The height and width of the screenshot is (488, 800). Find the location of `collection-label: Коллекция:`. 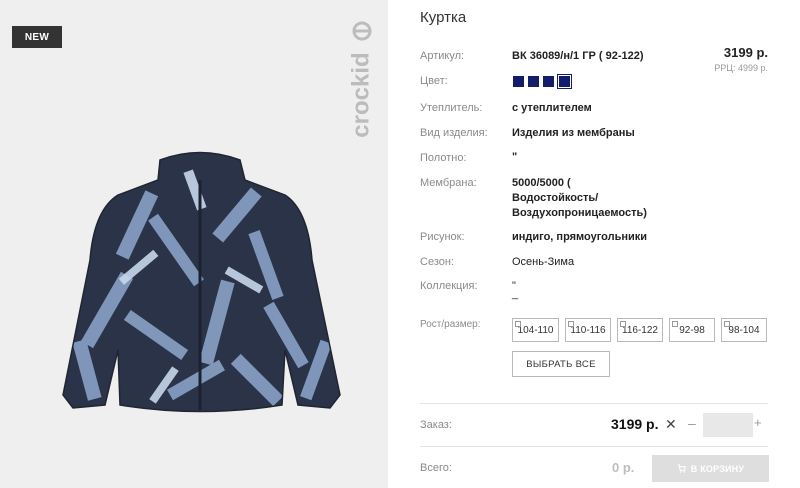

collection-label: Коллекция: is located at coordinates (449, 286).